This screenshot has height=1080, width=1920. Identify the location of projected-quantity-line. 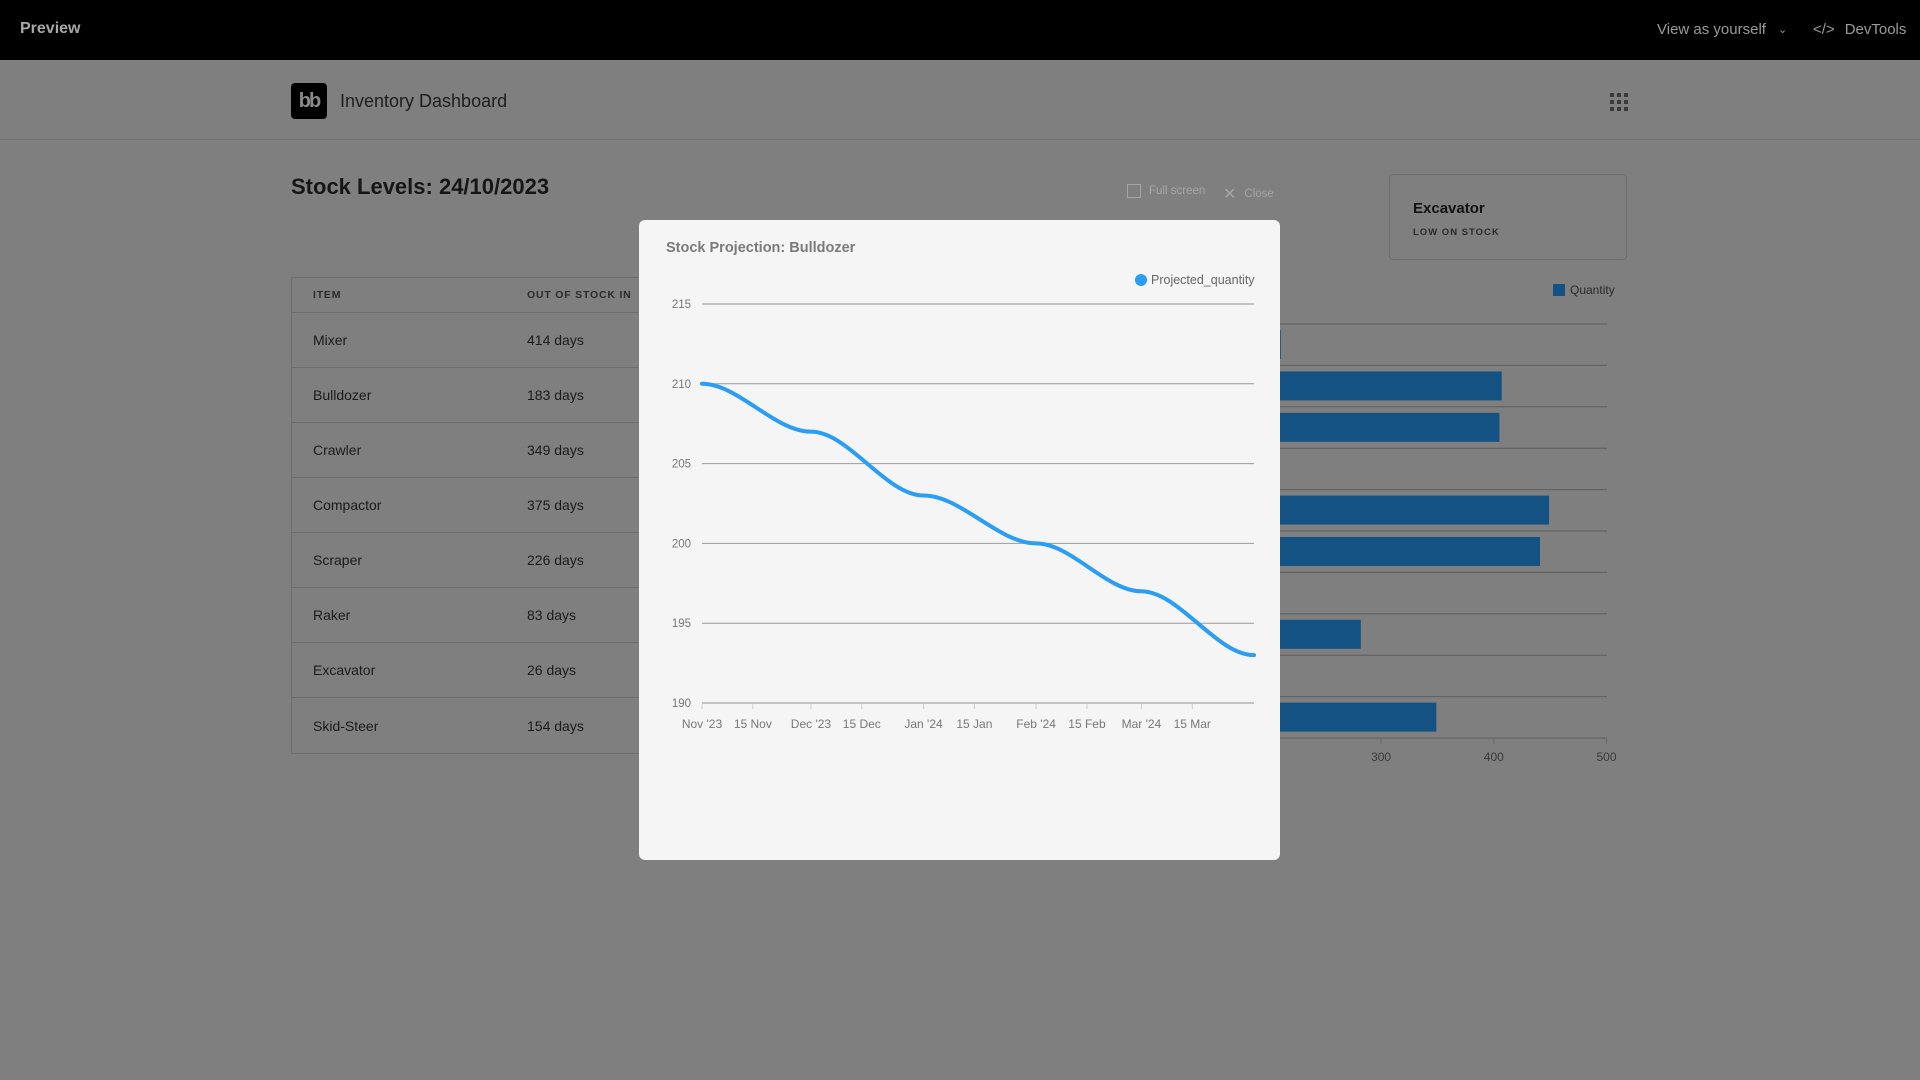
(978, 519).